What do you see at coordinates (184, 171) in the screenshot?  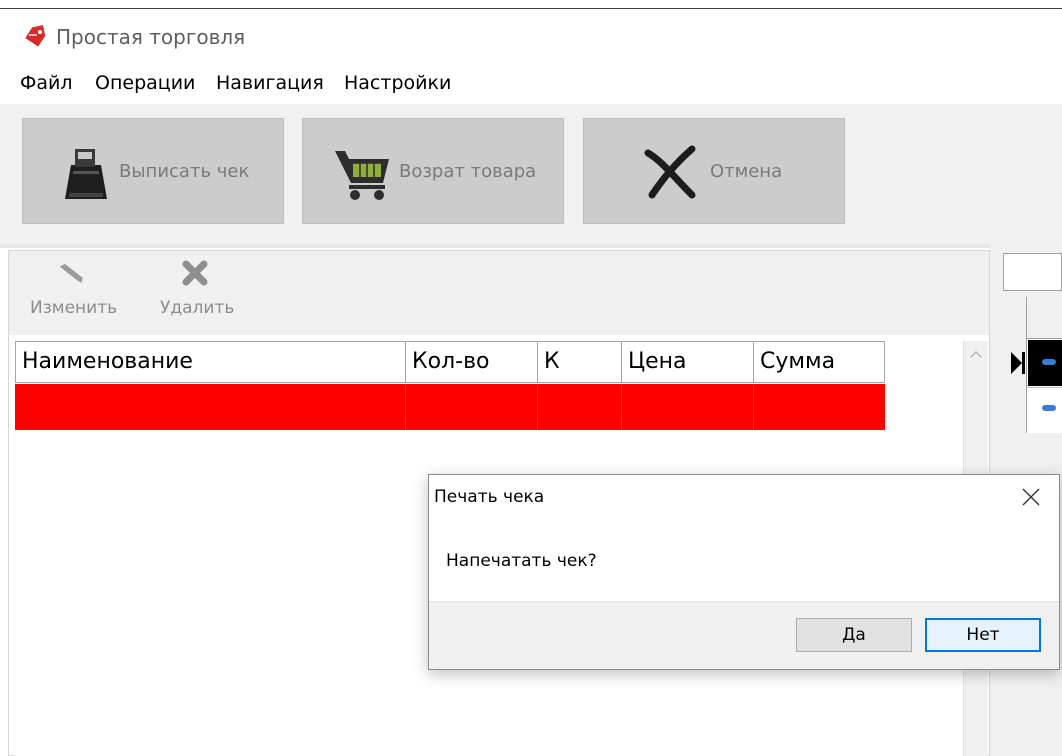 I see `issue-receipt-label: Выписать чек` at bounding box center [184, 171].